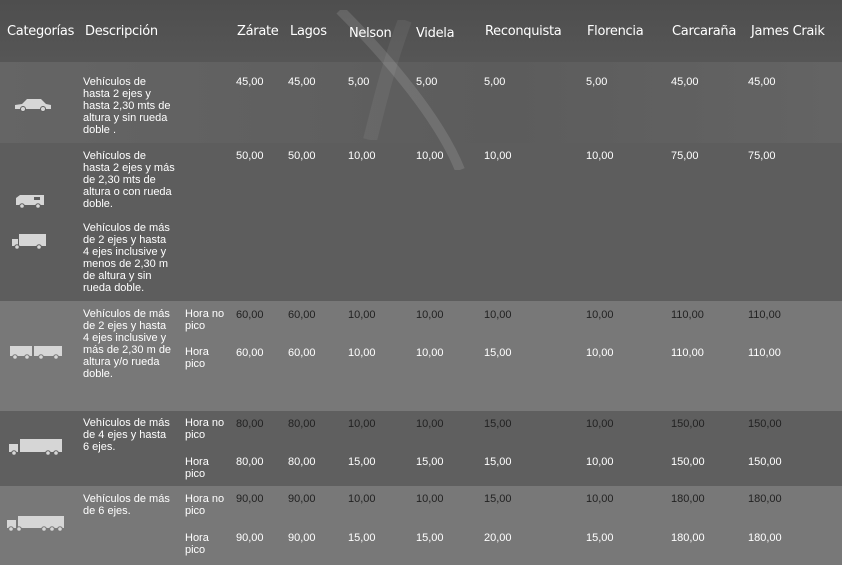  I want to click on row-1-videla: 5,00, so click(427, 82).